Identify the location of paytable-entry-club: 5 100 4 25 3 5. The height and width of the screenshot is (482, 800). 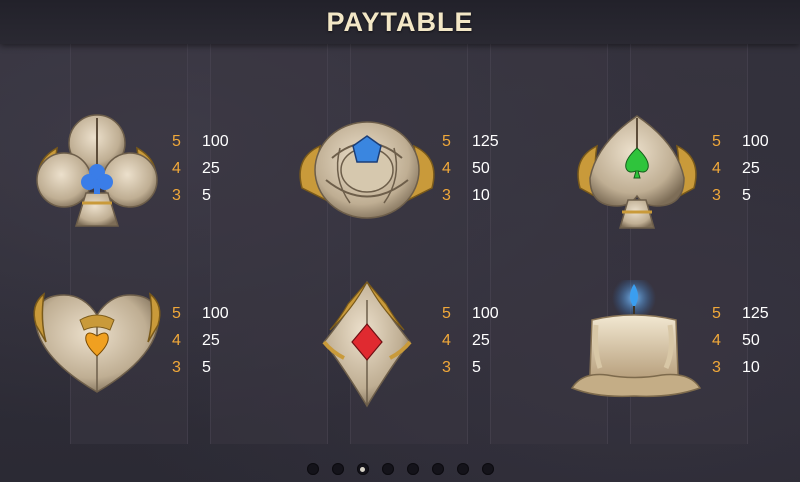
(142, 188).